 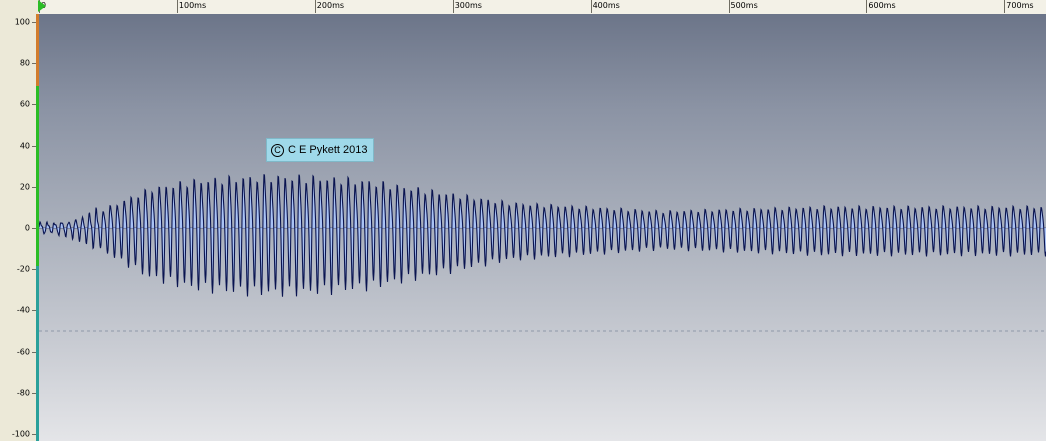 I want to click on amplitude-label: 60, so click(x=24, y=104).